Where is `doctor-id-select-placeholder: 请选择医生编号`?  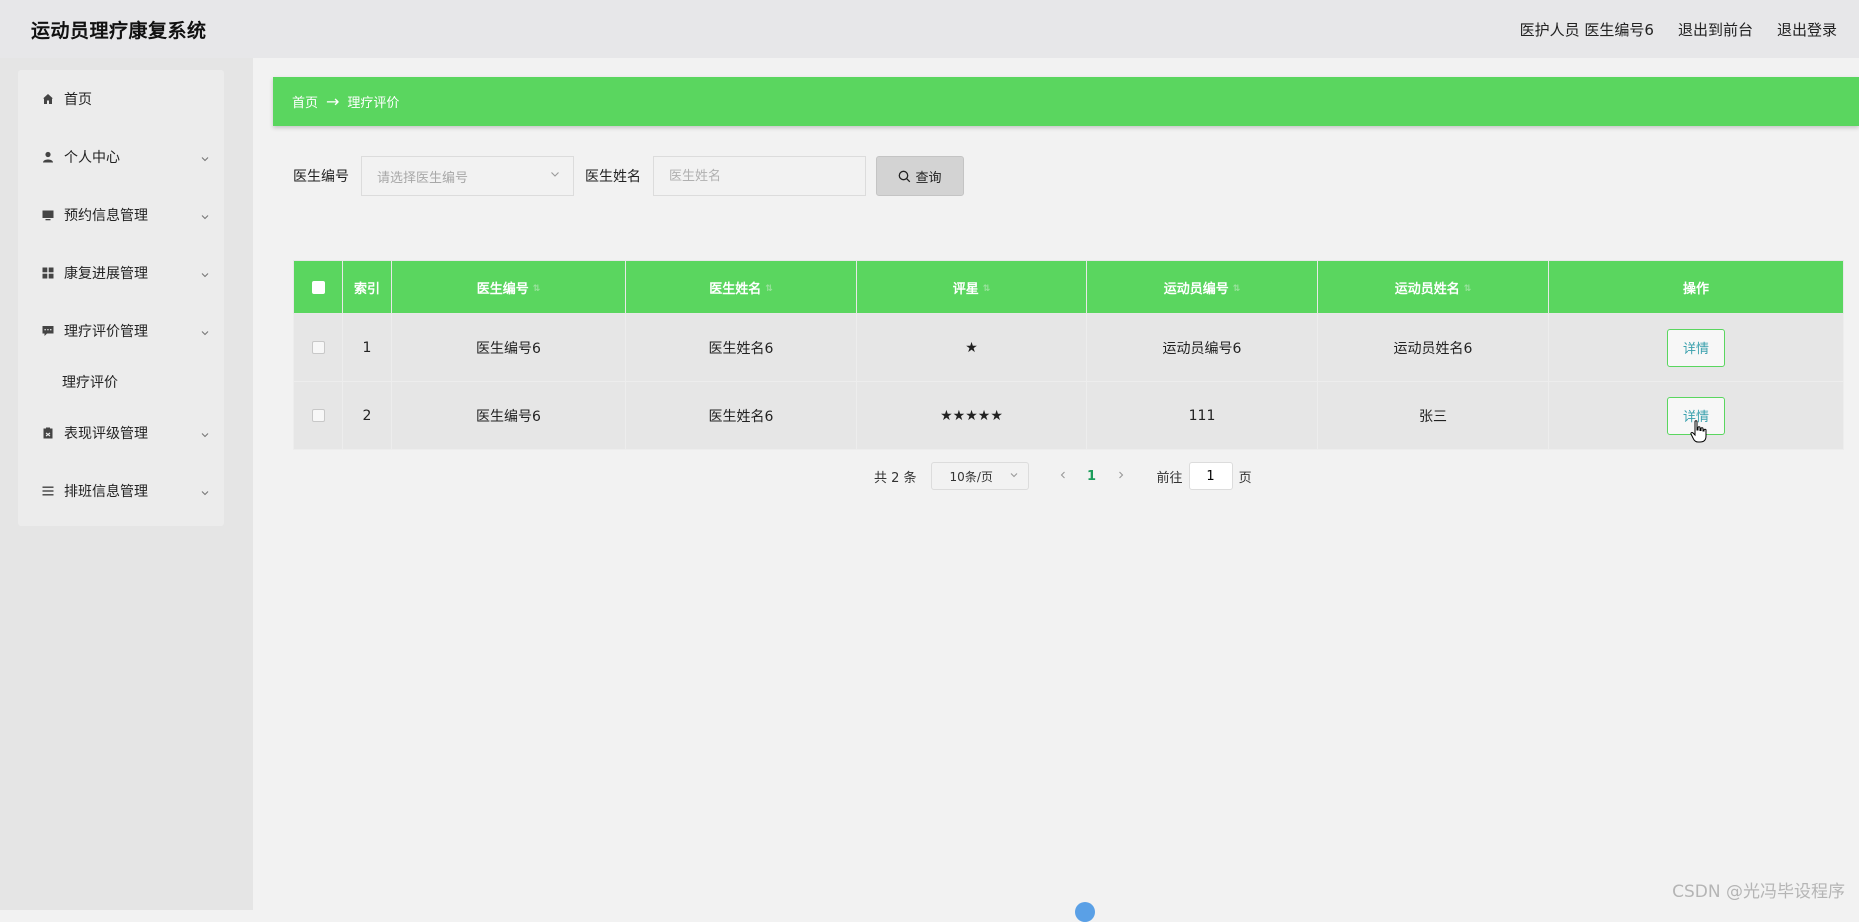
doctor-id-select-placeholder: 请选择医生编号 is located at coordinates (422, 176).